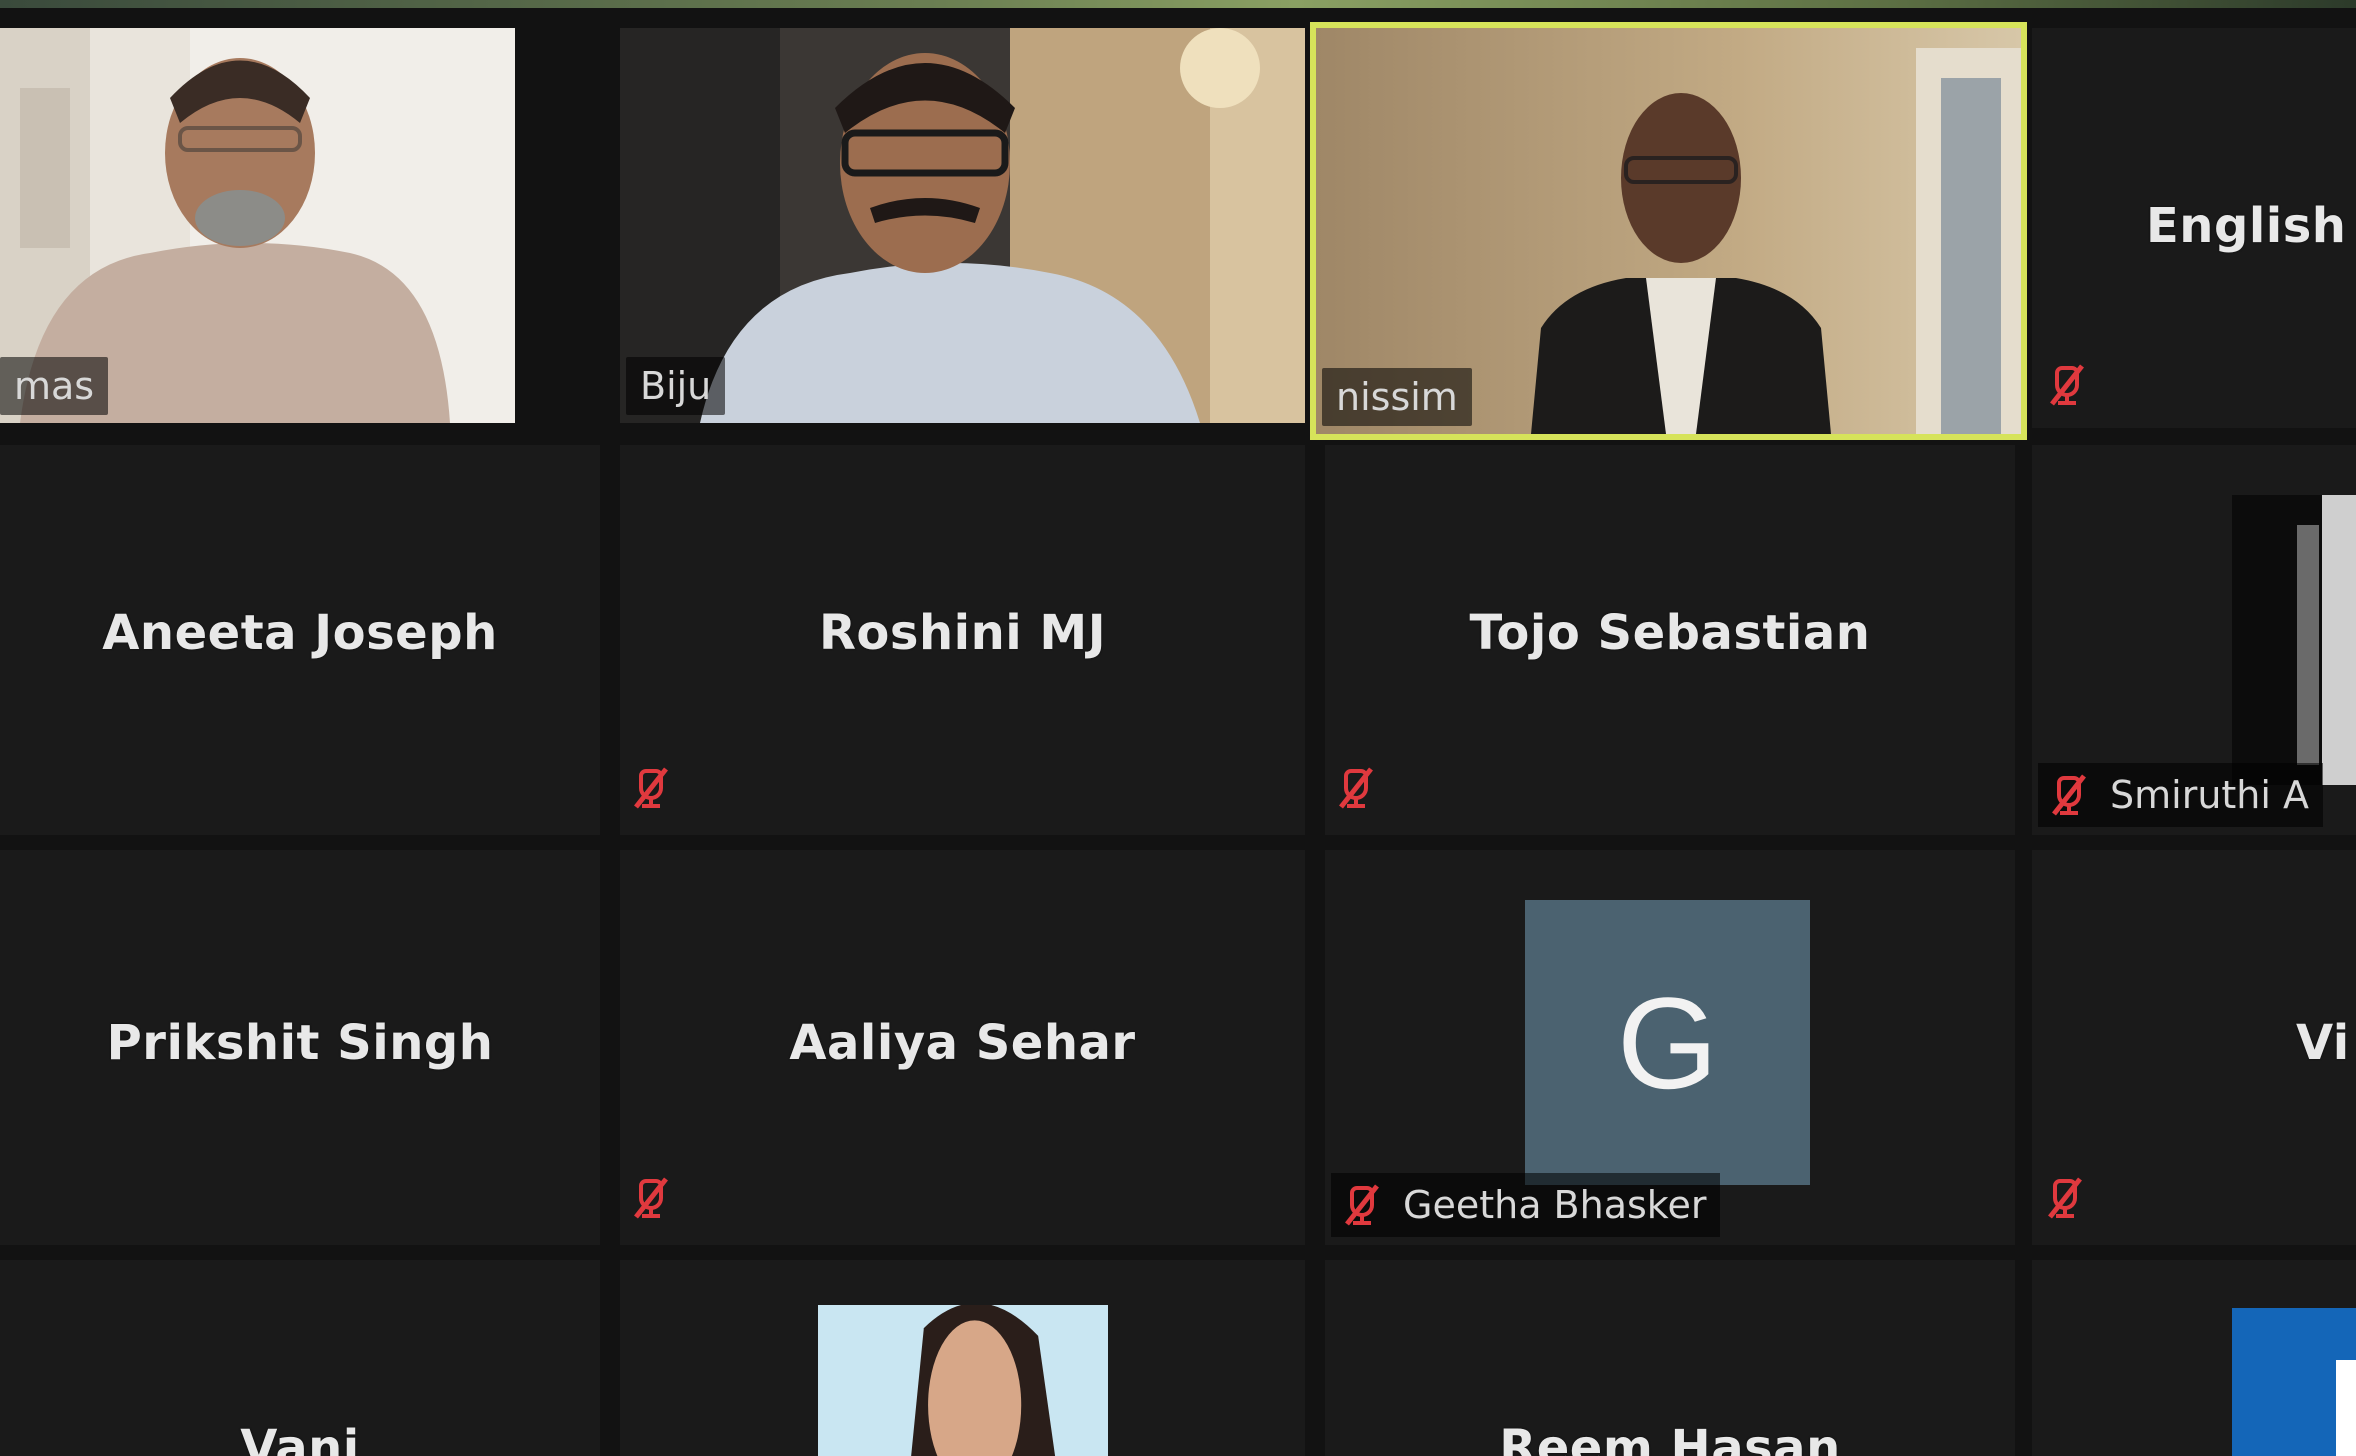  I want to click on participant-tile-roshini-mj: Roshini MJ, so click(962, 640).